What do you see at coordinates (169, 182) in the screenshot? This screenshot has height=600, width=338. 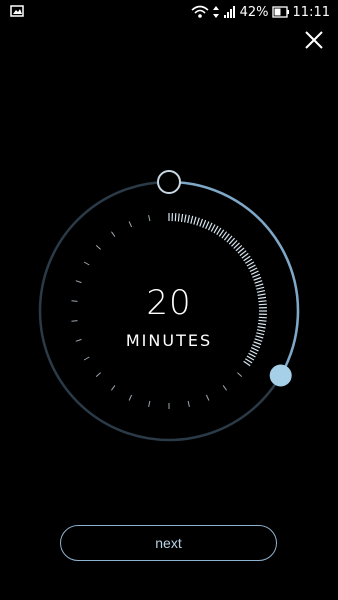 I see `dial-start-handle` at bounding box center [169, 182].